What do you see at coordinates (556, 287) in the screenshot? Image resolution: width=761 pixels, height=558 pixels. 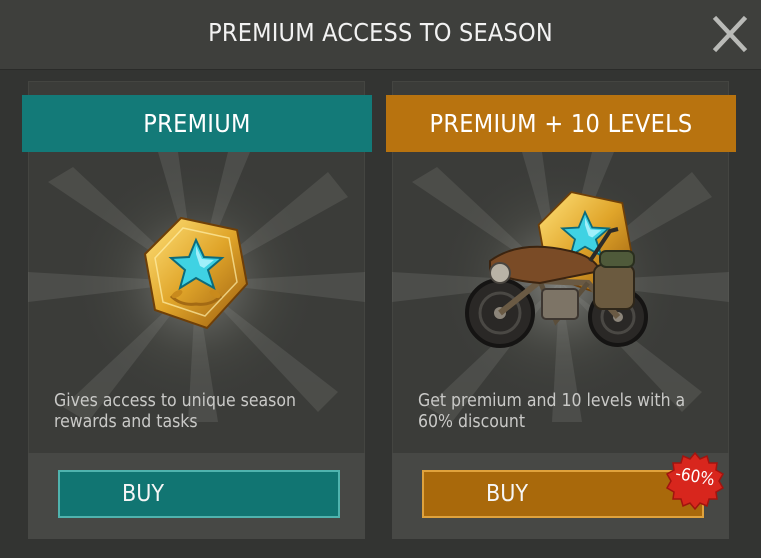 I see `motorcycle-icon` at bounding box center [556, 287].